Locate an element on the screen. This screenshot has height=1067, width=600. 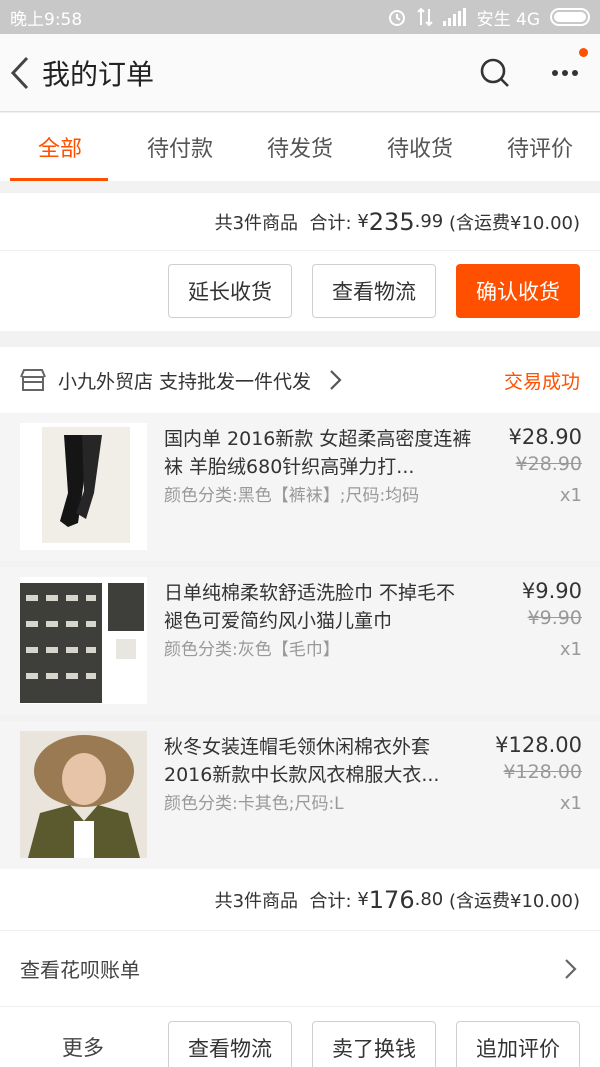
notification-dot is located at coordinates (583, 52).